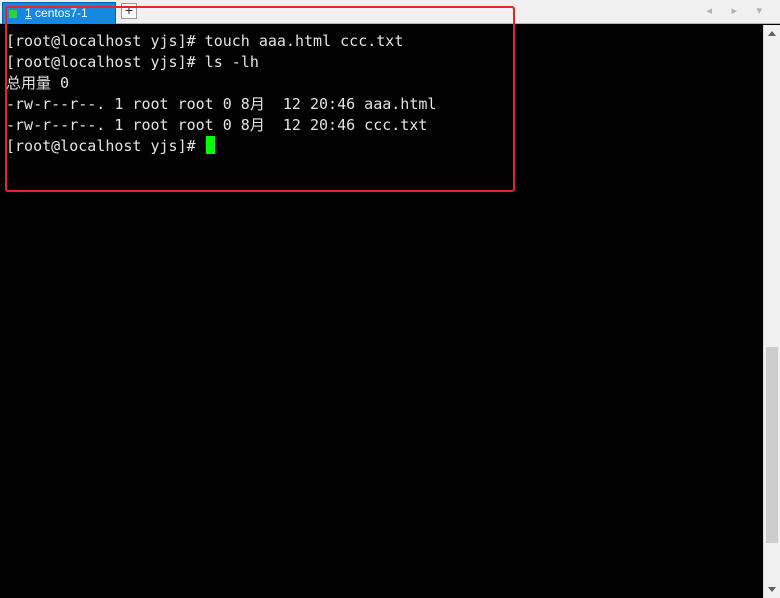 The width and height of the screenshot is (780, 598). I want to click on tab-nav-arrows: ◂ ▸ ▾, so click(738, 10).